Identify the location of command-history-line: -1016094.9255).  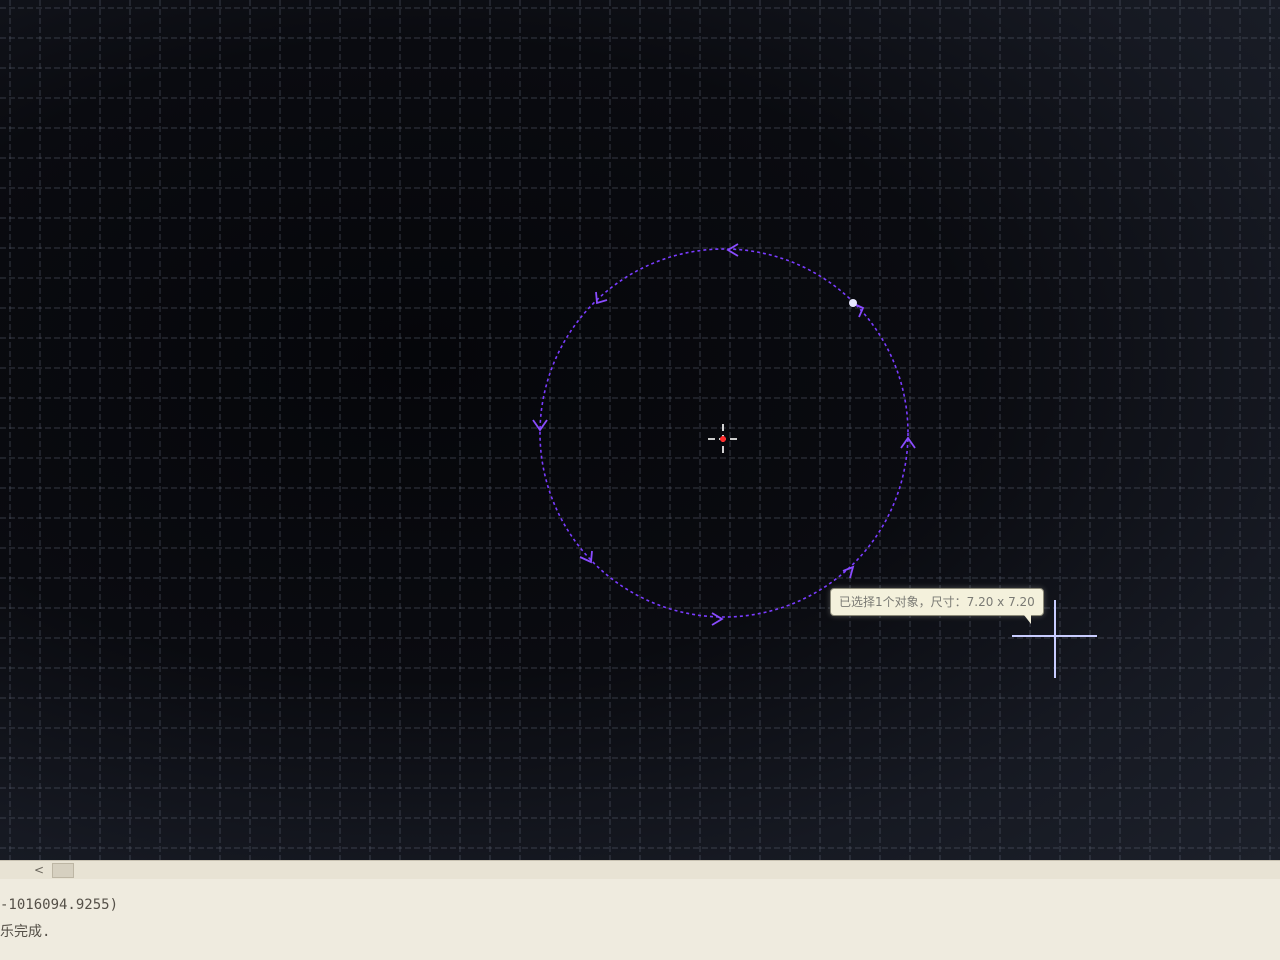
(59, 905).